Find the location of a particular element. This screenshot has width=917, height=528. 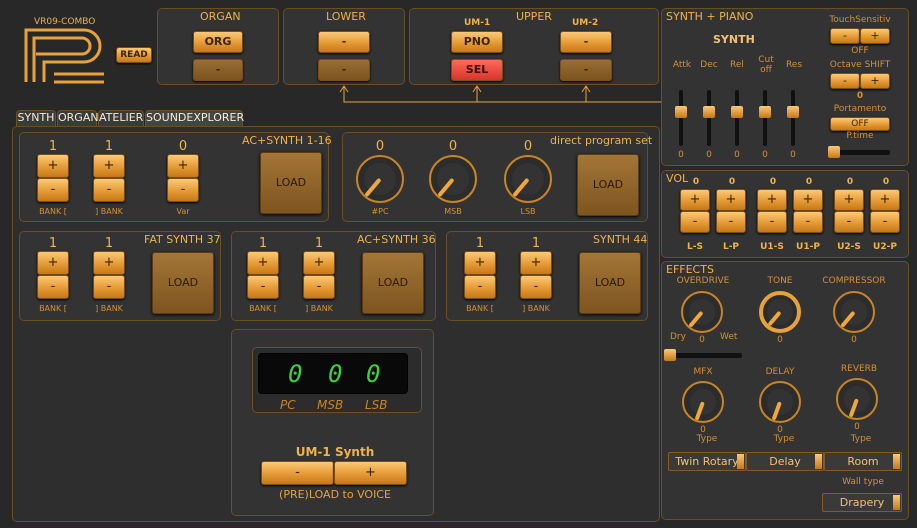

s44-bank1-minus: - is located at coordinates (480, 287).